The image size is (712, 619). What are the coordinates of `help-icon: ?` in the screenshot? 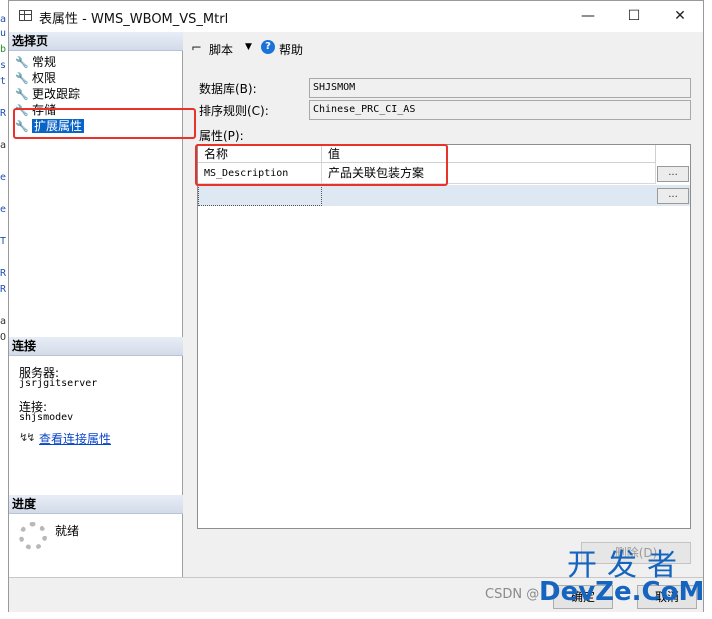 It's located at (268, 47).